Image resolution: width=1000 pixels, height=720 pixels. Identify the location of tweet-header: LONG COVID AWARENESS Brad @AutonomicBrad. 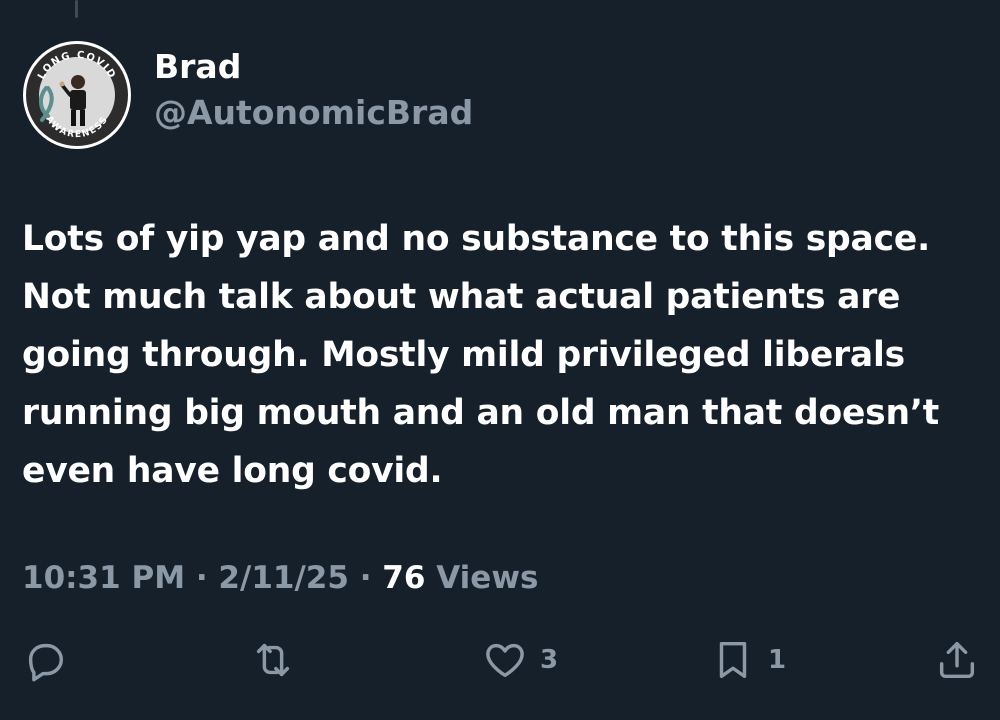
(247, 95).